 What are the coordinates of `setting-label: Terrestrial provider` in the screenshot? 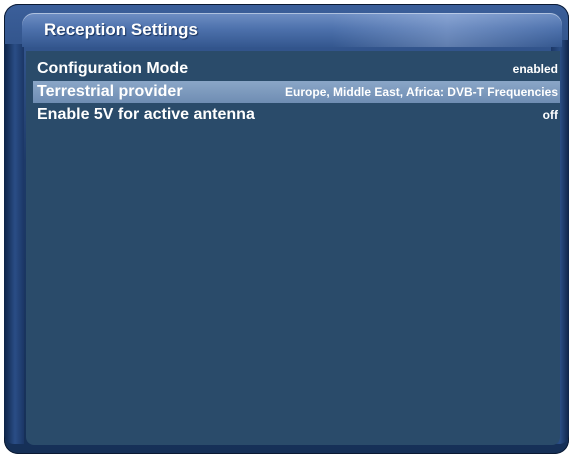 It's located at (110, 91).